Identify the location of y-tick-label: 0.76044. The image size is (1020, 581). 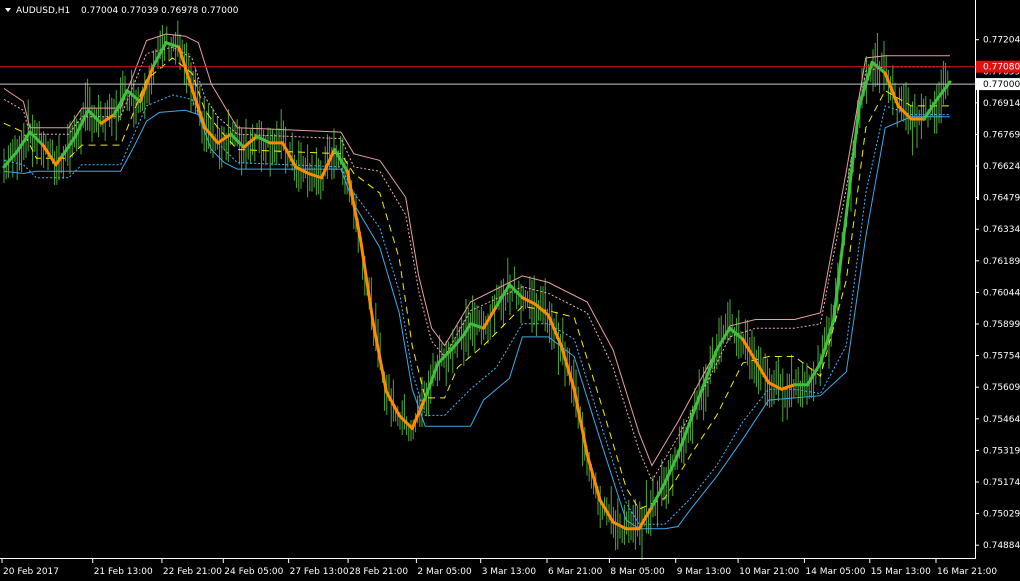
(1001, 293).